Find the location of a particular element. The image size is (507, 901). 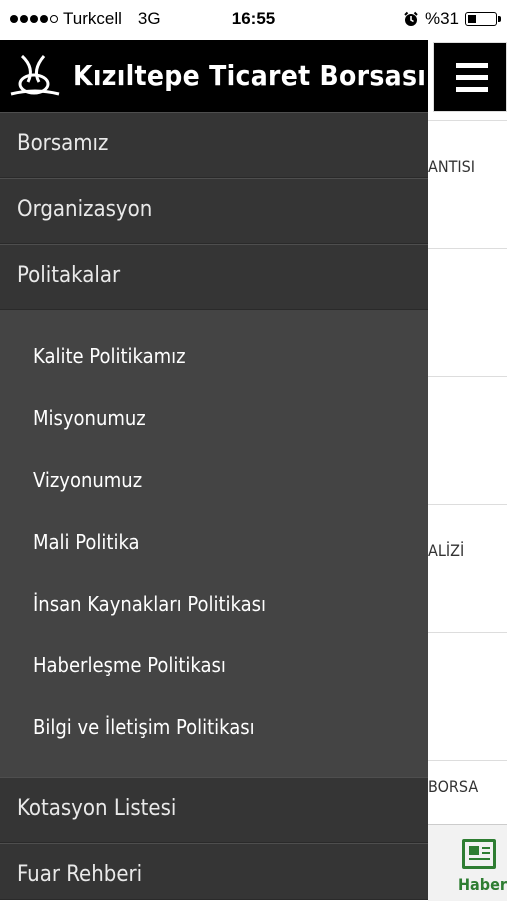

newspaper-icon is located at coordinates (479, 854).